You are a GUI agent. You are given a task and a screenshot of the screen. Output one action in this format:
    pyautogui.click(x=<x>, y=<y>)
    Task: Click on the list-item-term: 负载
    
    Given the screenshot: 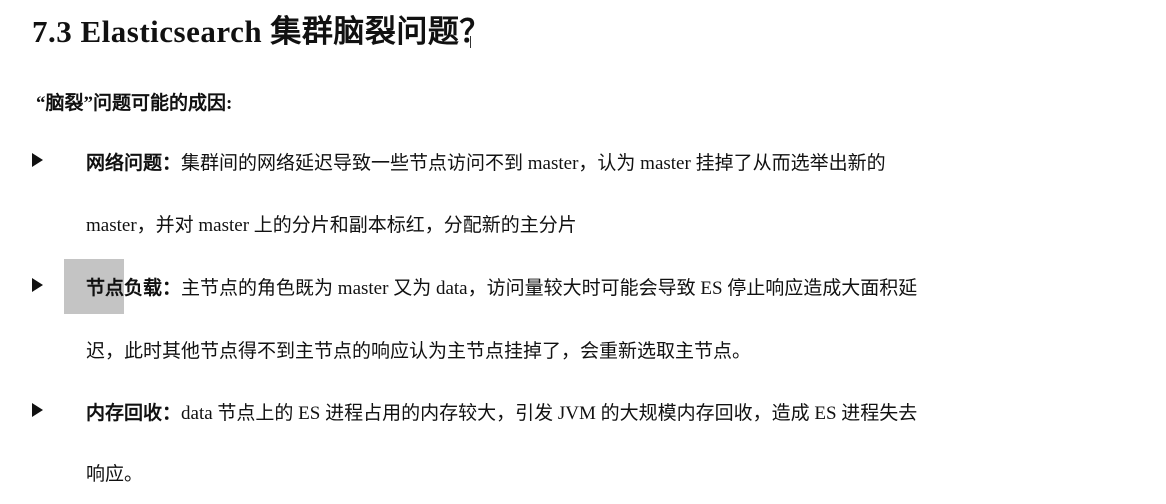 What is the action you would take?
    pyautogui.click(x=143, y=288)
    